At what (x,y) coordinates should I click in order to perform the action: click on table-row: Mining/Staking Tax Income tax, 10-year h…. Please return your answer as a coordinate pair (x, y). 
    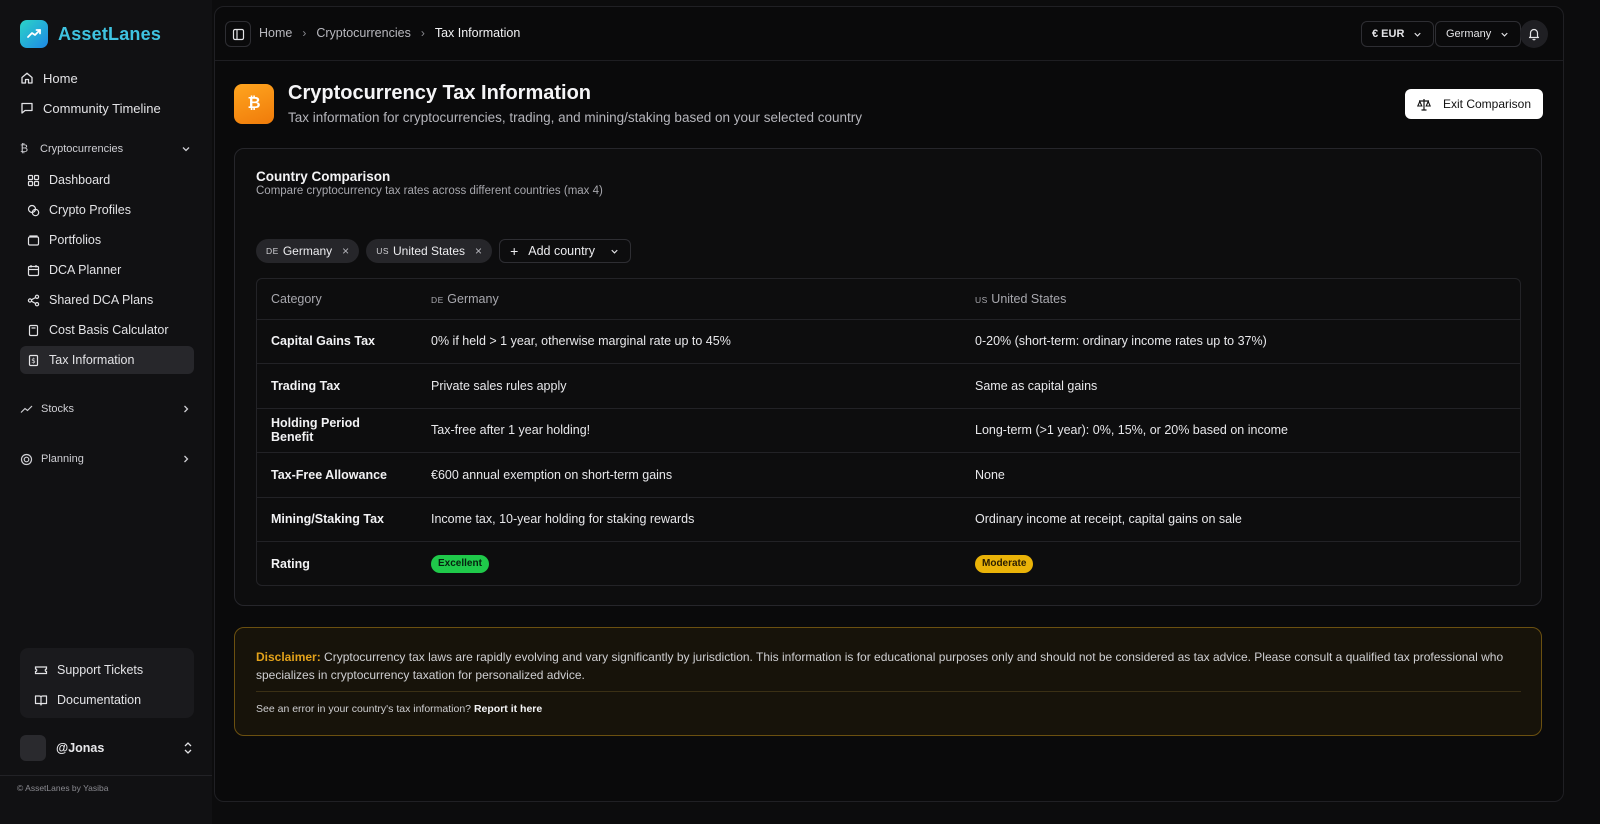
    Looking at the image, I should click on (888, 519).